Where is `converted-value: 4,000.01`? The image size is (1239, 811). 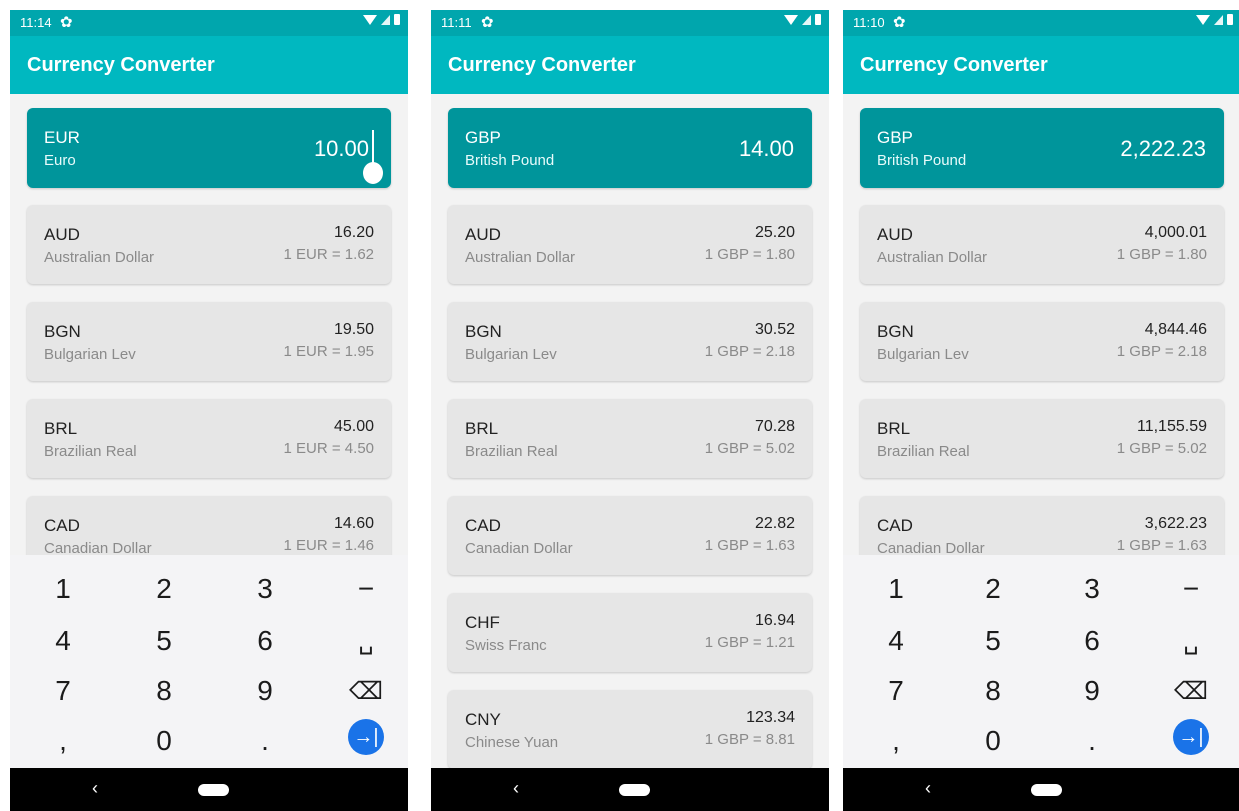
converted-value: 4,000.01 is located at coordinates (1175, 232).